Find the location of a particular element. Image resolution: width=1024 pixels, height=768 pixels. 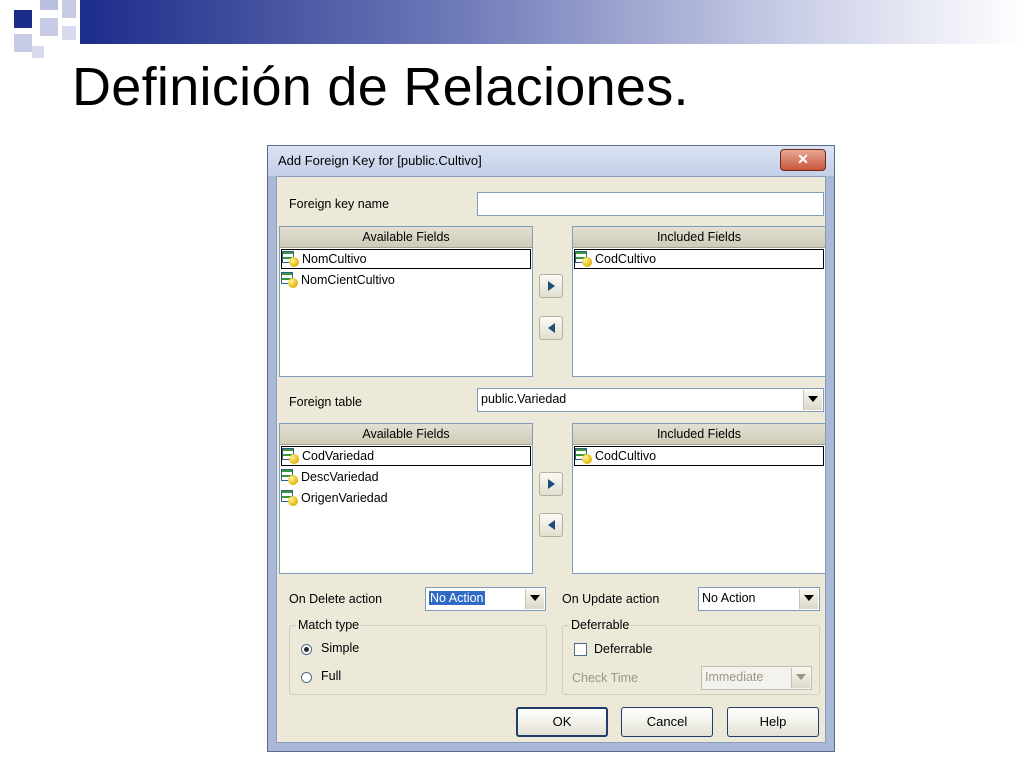

close-button: ✕ is located at coordinates (803, 160).